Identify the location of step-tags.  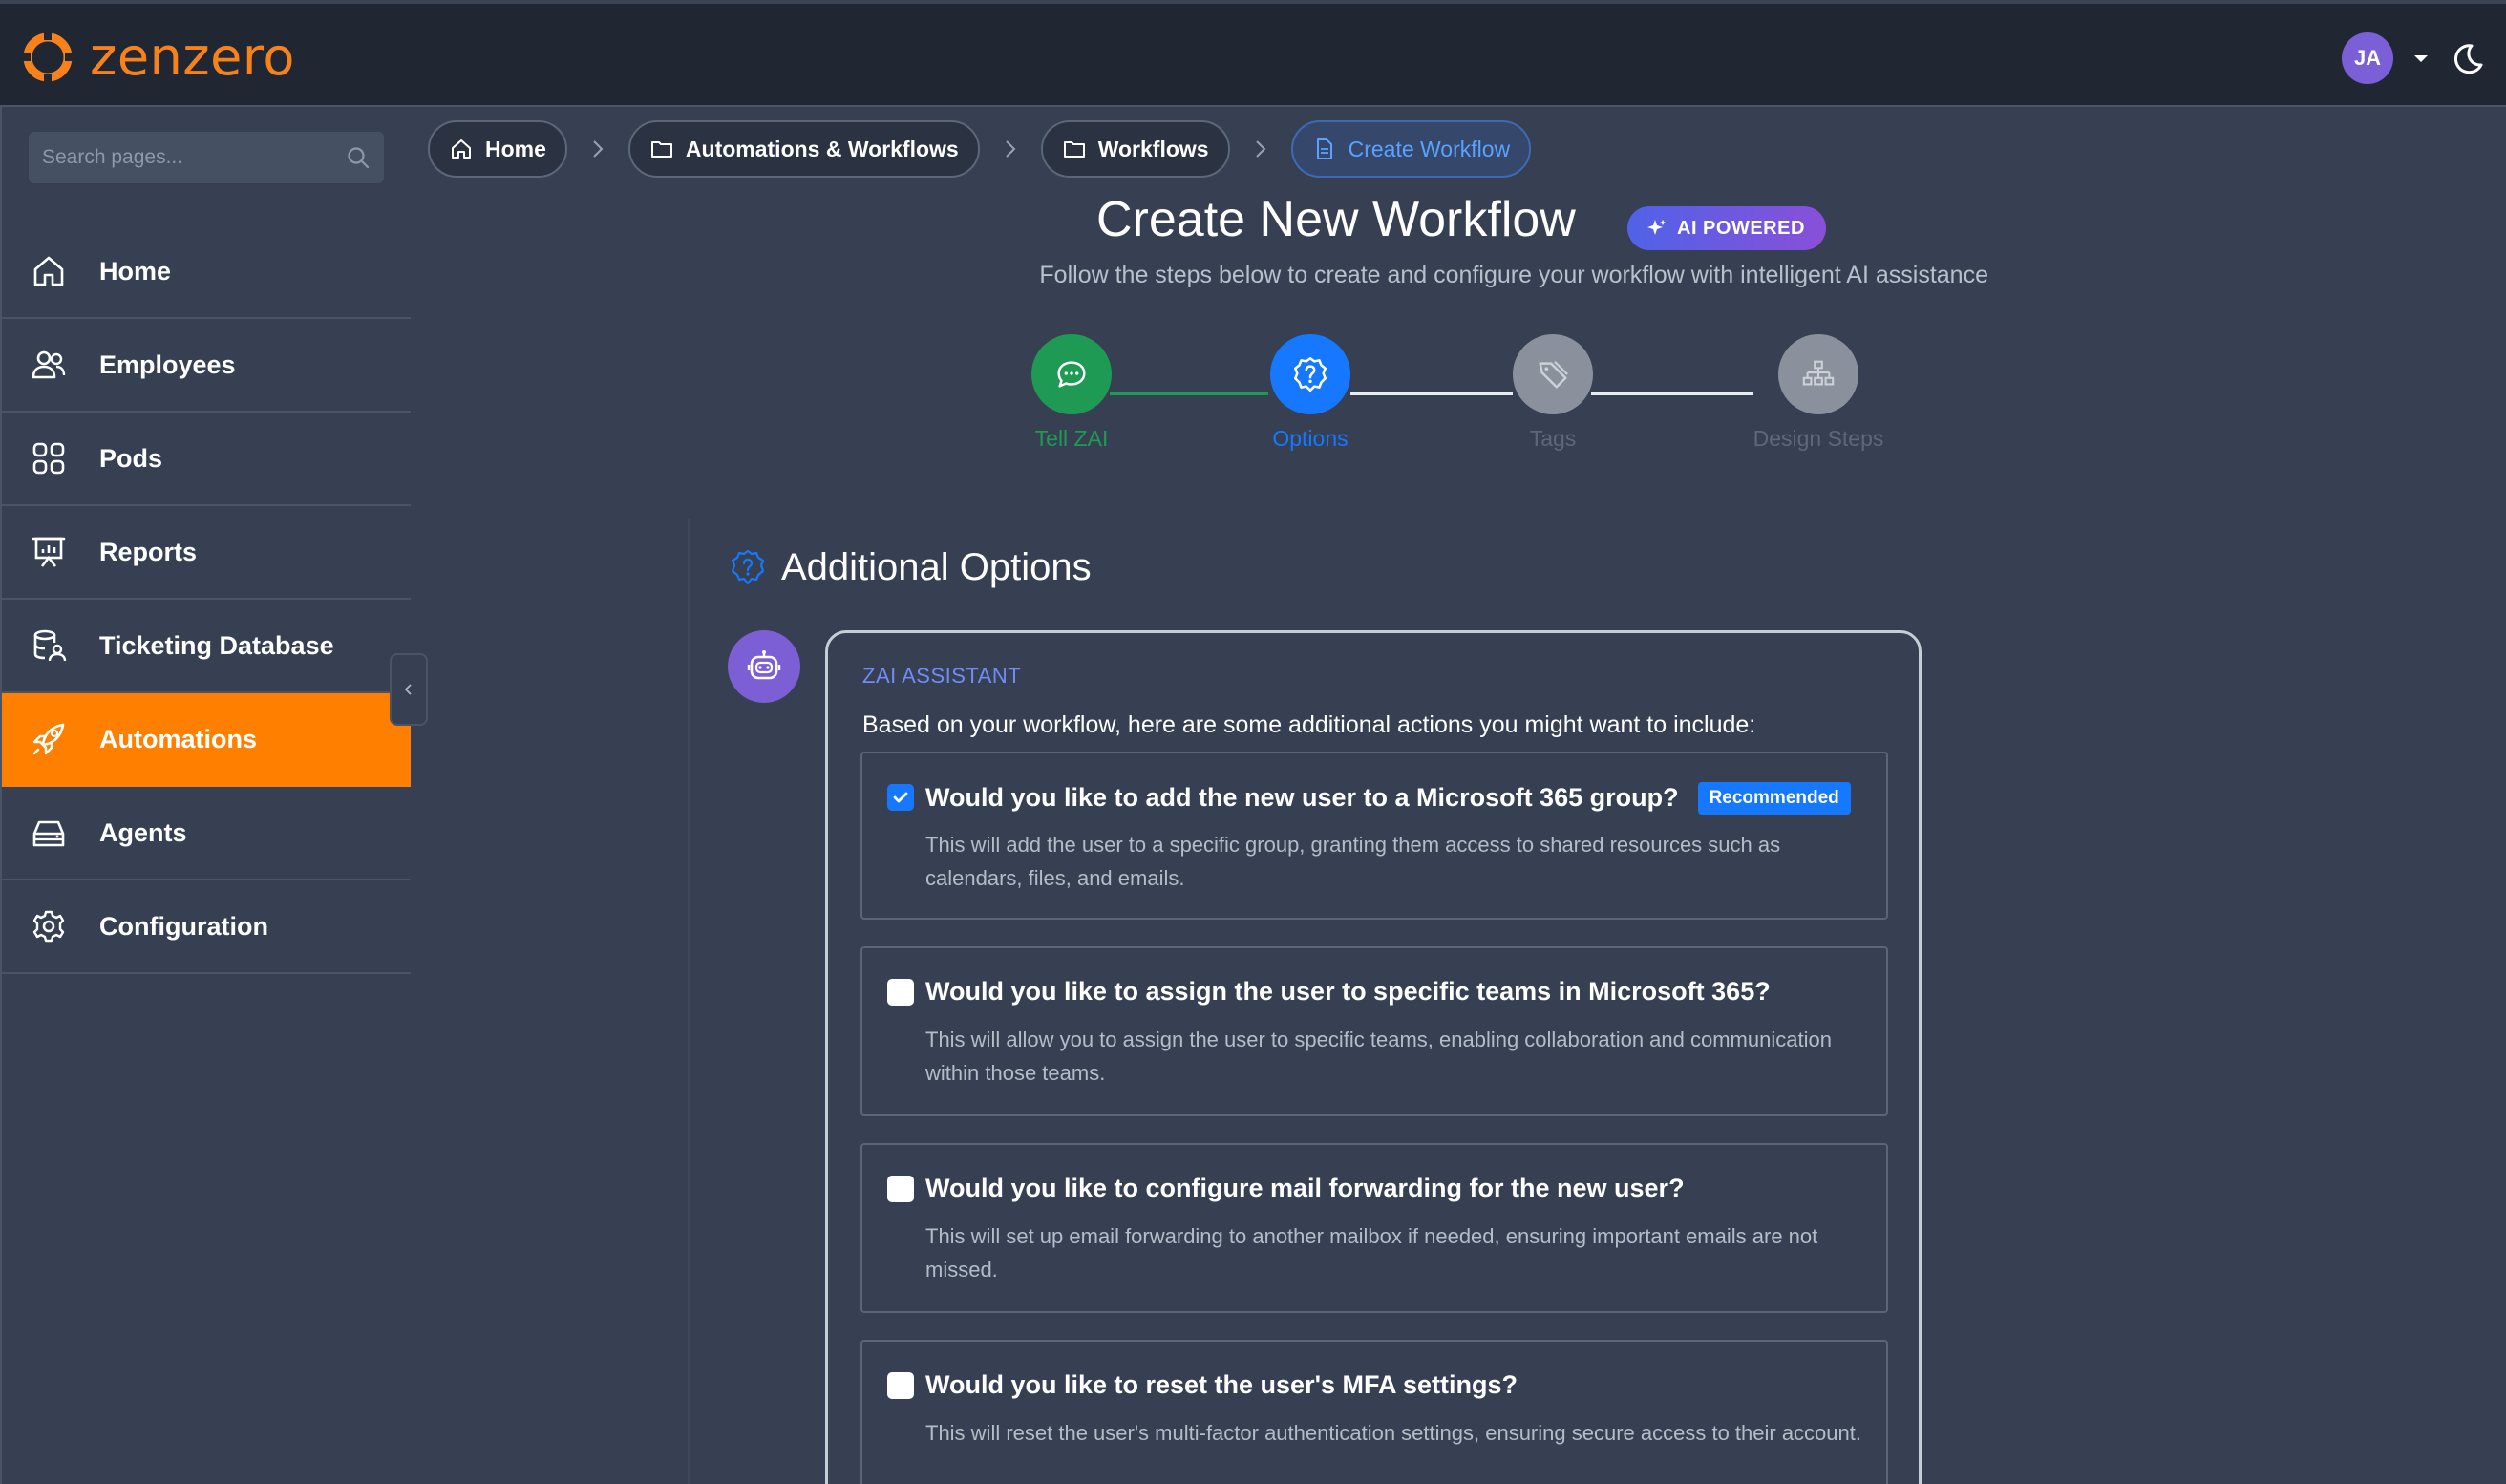
(1553, 374).